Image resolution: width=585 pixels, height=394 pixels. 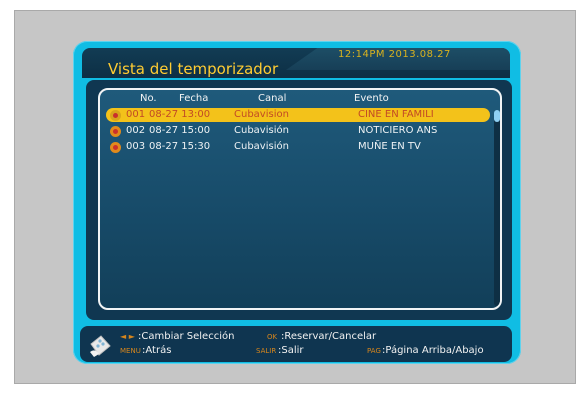 I want to click on remote-control-icon, so click(x=100, y=346).